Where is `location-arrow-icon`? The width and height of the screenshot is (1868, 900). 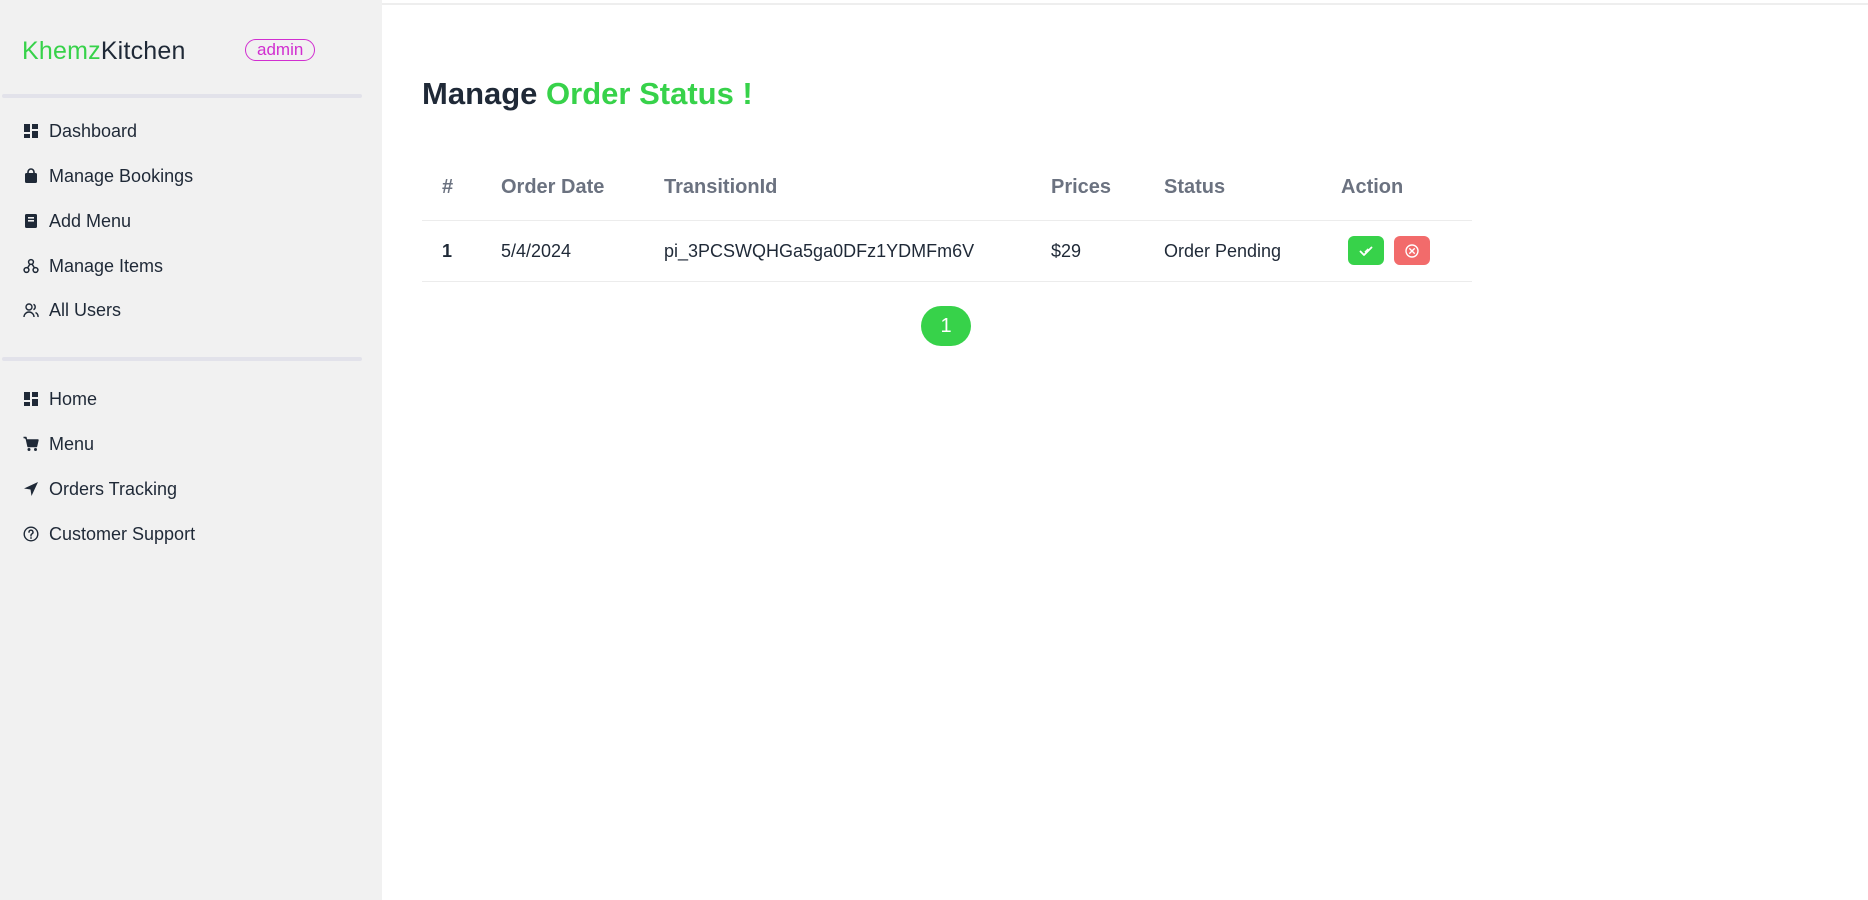 location-arrow-icon is located at coordinates (30, 489).